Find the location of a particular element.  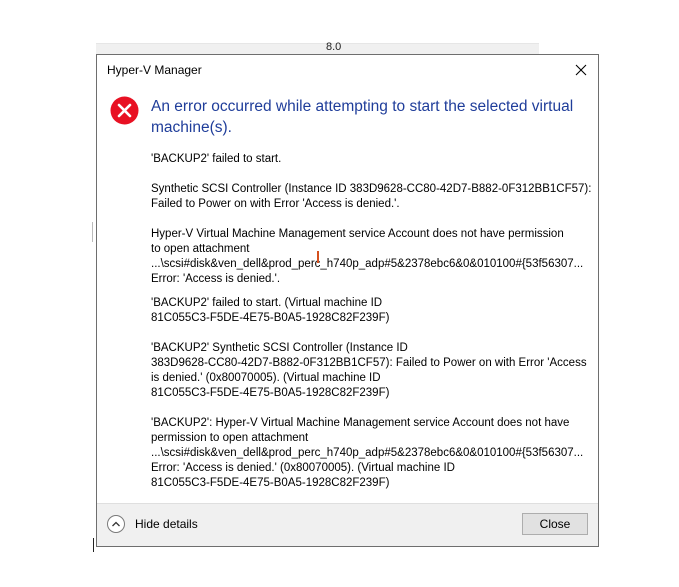

text-cursor-marker is located at coordinates (318, 257).